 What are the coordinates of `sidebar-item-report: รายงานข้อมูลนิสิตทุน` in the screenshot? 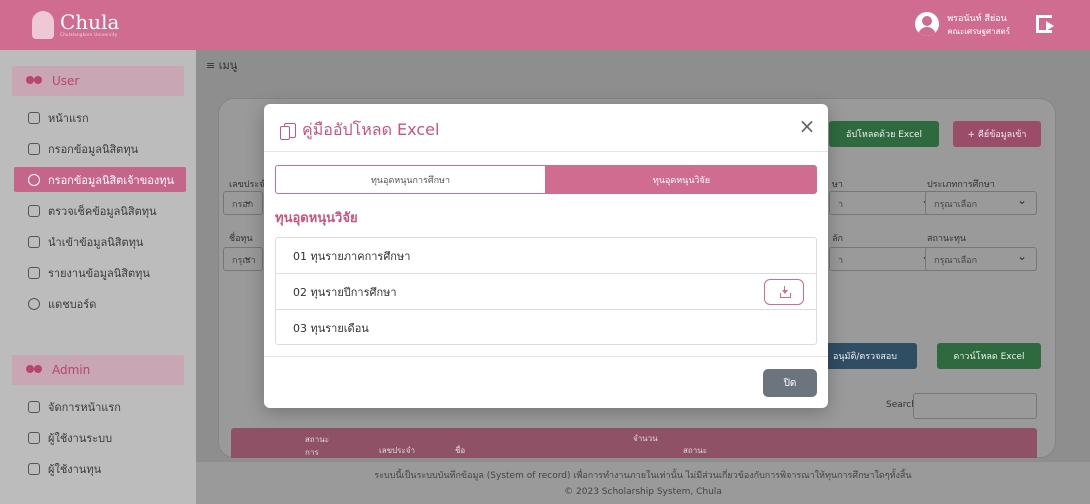 It's located at (98, 272).